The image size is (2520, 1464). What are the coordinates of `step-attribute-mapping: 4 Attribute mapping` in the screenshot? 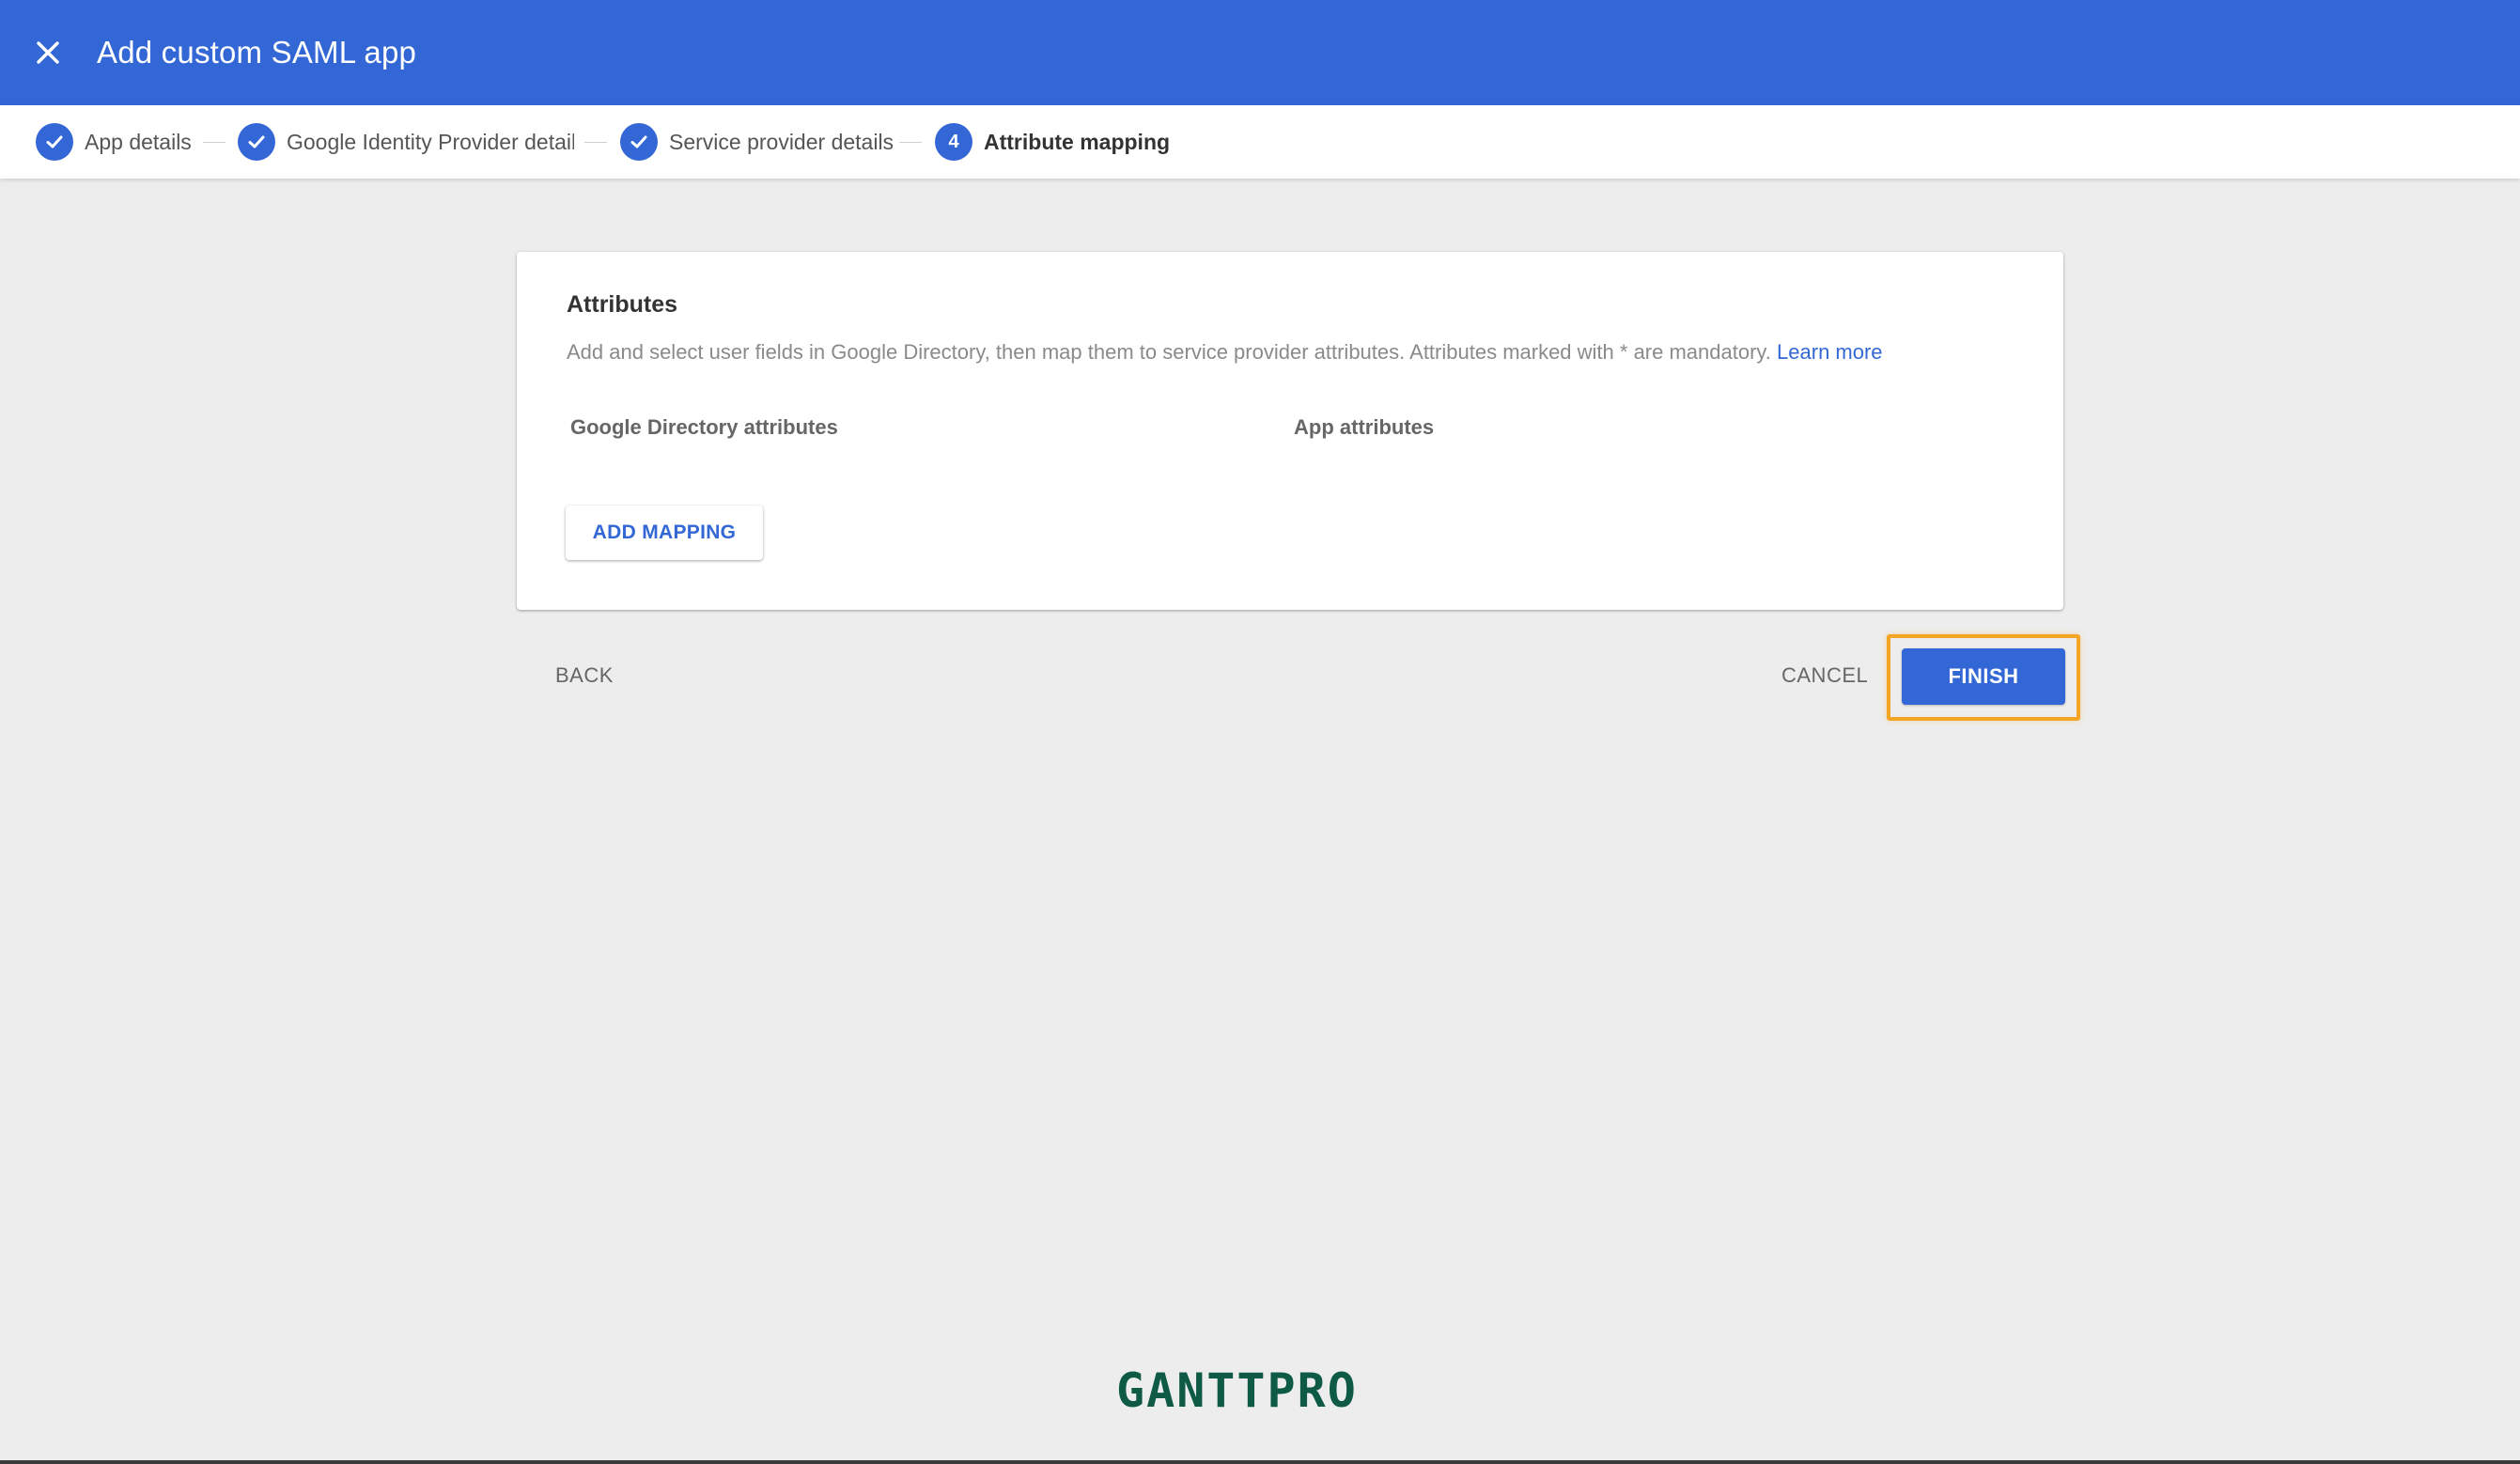 It's located at (1052, 142).